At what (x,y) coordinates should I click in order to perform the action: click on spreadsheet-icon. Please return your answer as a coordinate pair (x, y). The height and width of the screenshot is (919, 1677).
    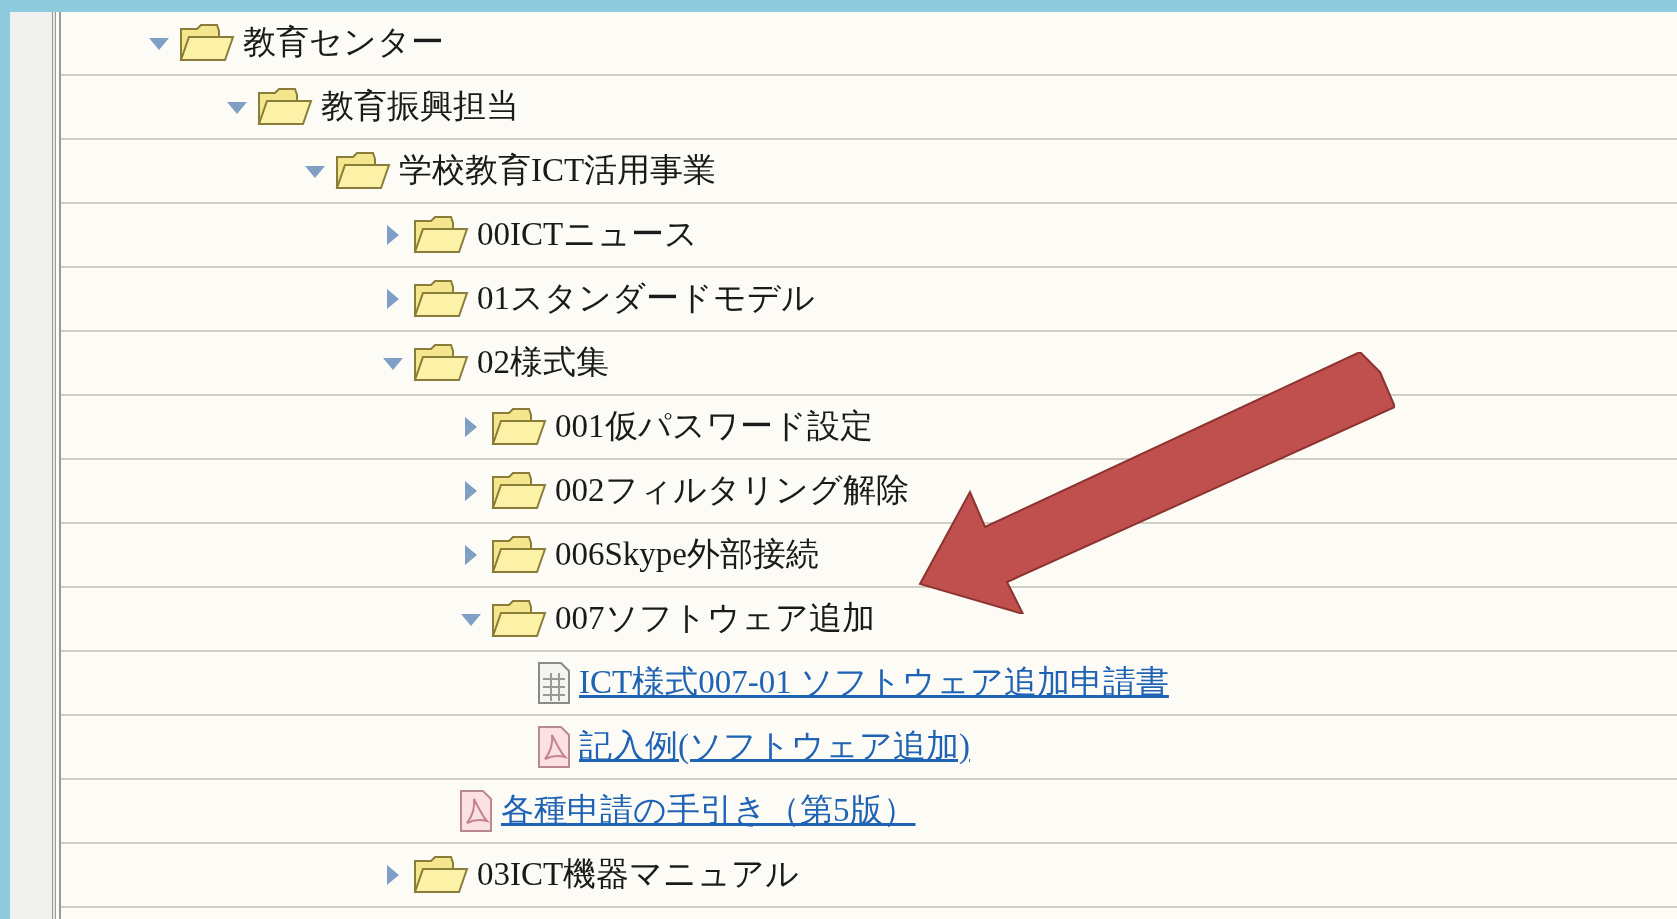
    Looking at the image, I should click on (554, 683).